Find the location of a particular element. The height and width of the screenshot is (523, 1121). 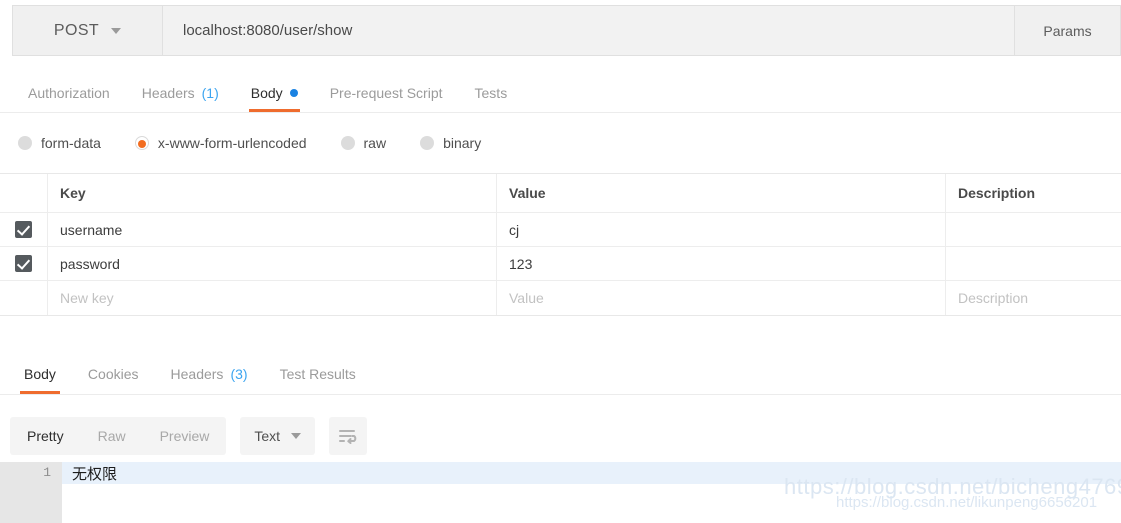

response-tab-test-results: Test Results is located at coordinates (318, 373).